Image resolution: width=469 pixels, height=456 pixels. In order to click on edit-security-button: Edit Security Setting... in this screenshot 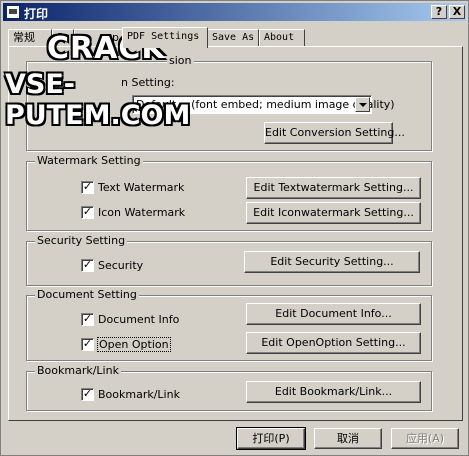, I will do `click(332, 262)`.